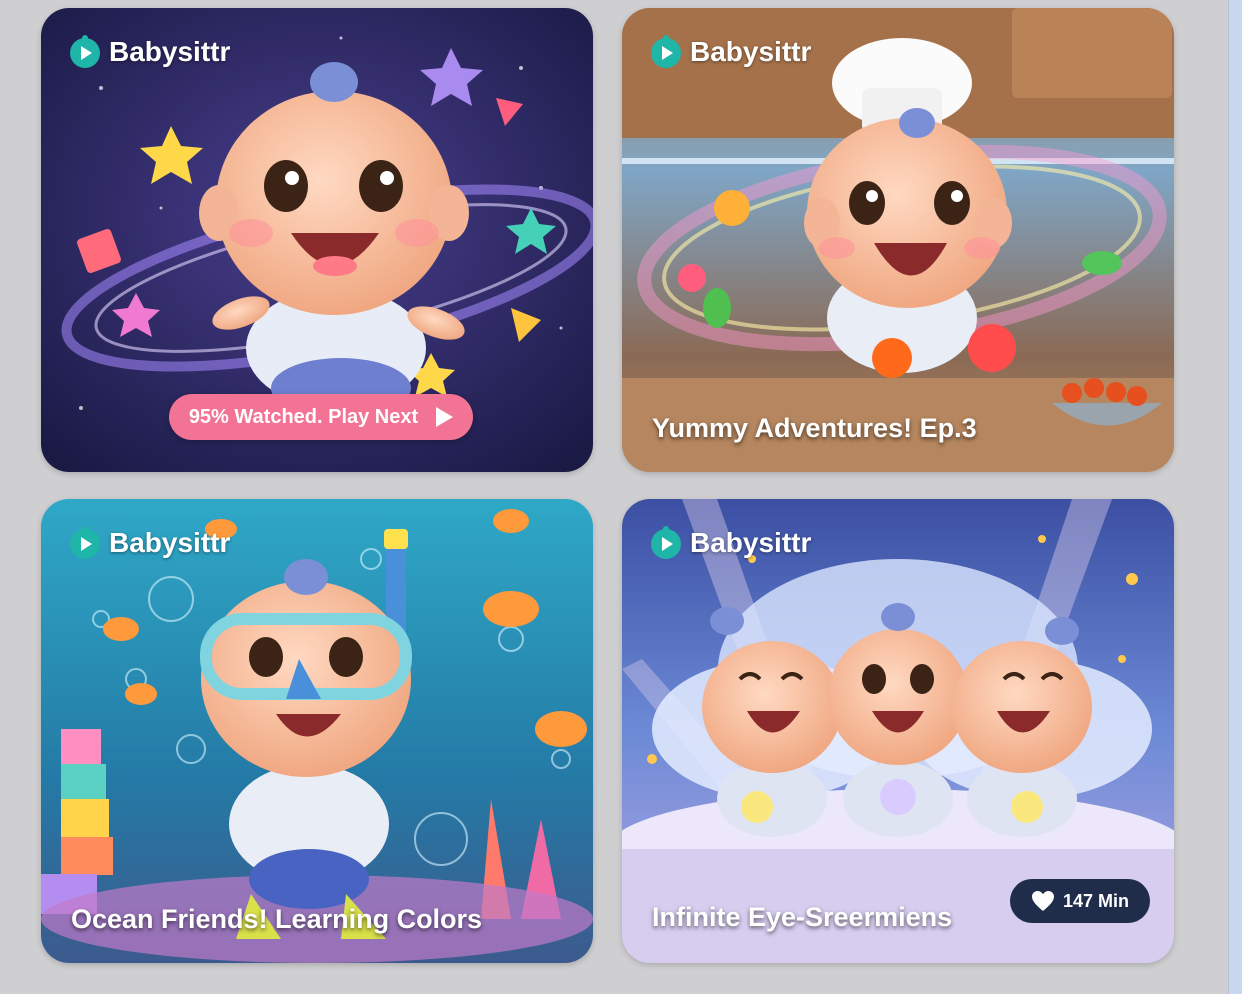 The image size is (1242, 994). I want to click on video-title: Yummy Adventures! Ep.3, so click(814, 428).